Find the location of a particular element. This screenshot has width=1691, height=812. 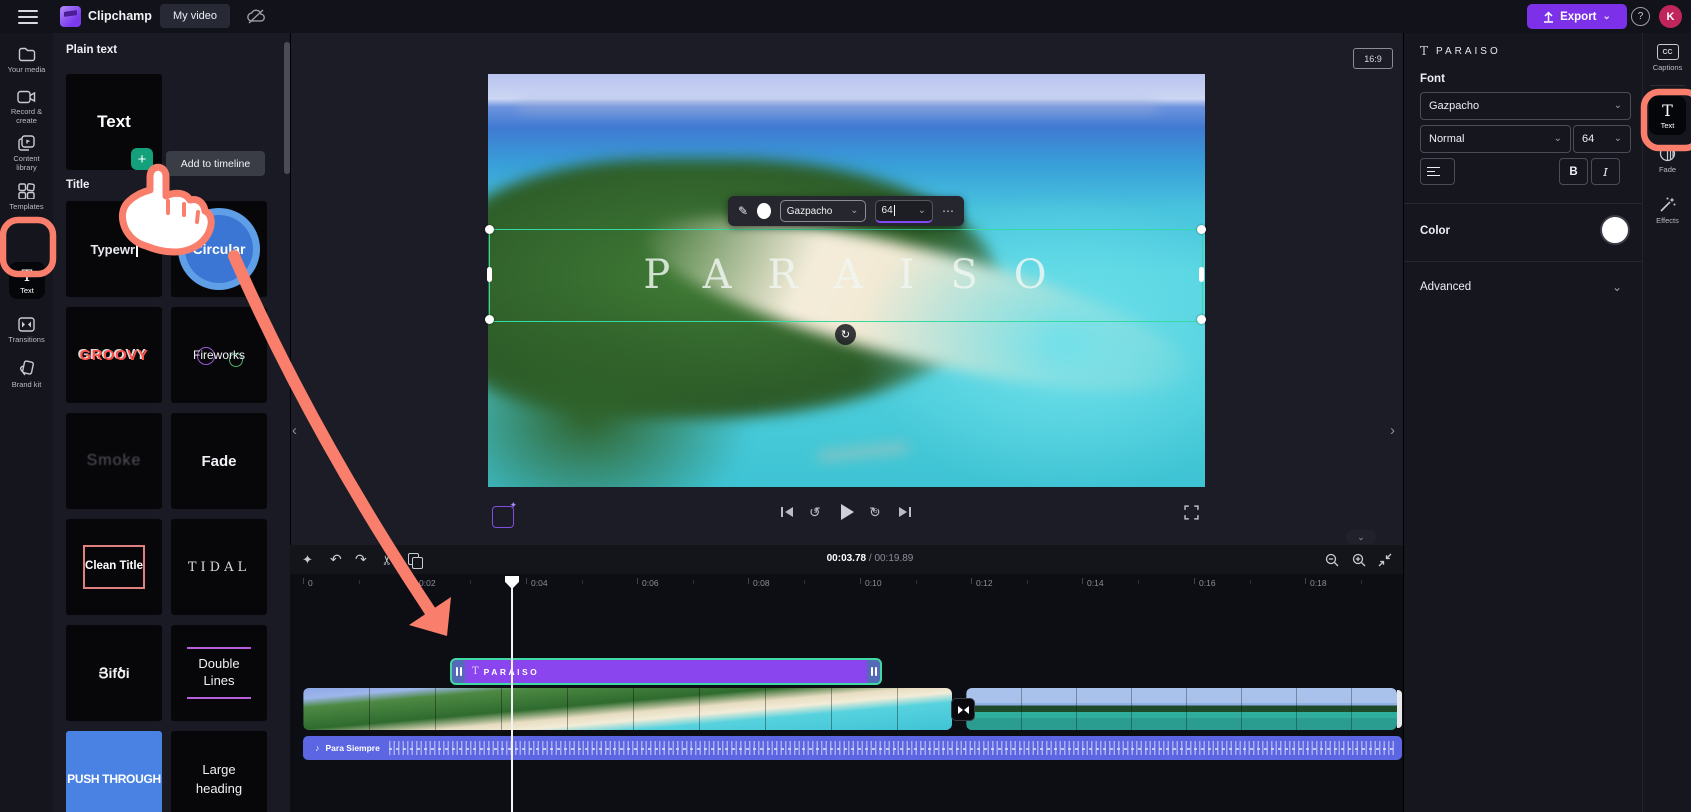

title-tile-circular: Circular is located at coordinates (219, 249).